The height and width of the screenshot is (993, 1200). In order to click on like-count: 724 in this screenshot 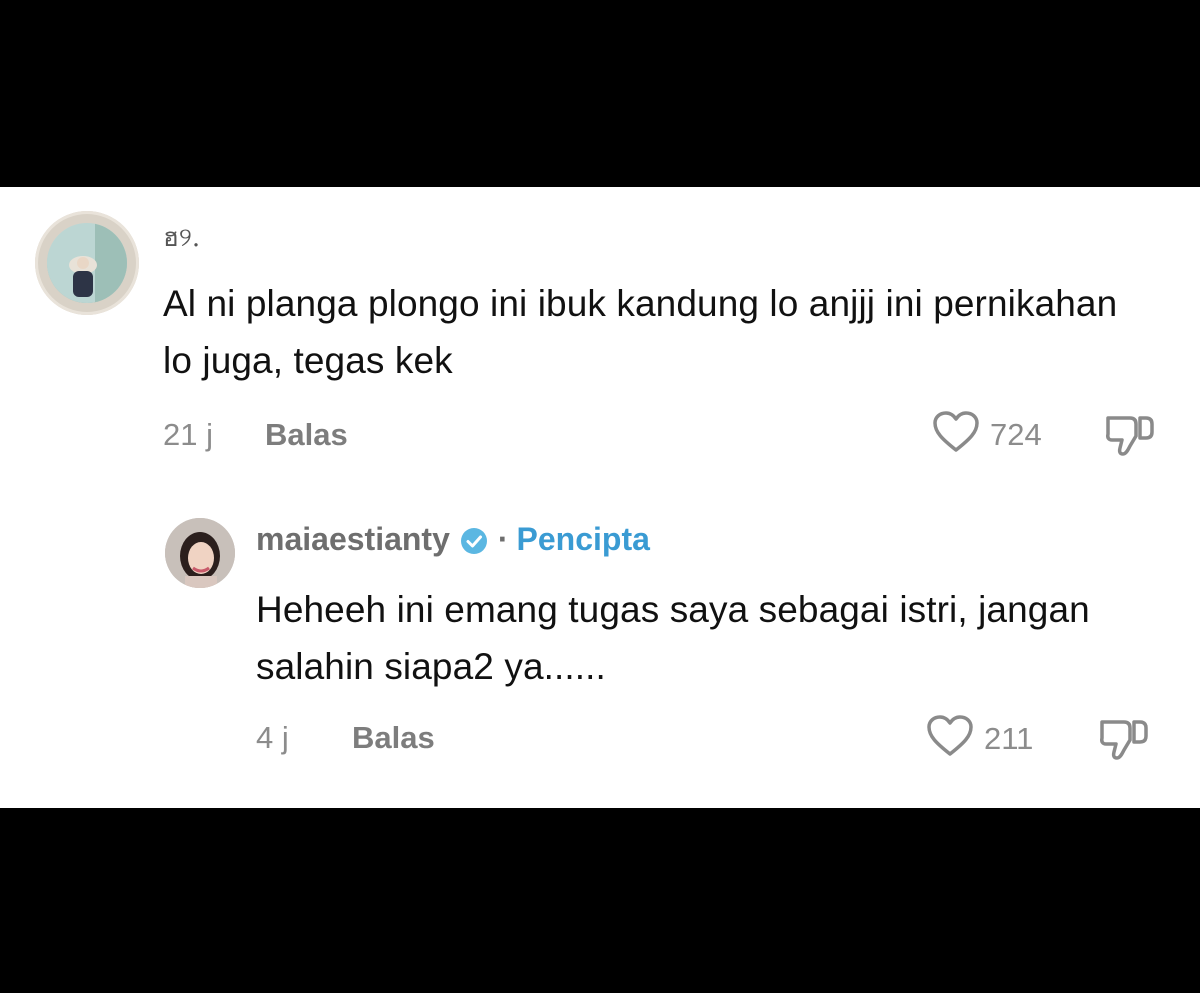, I will do `click(1016, 434)`.